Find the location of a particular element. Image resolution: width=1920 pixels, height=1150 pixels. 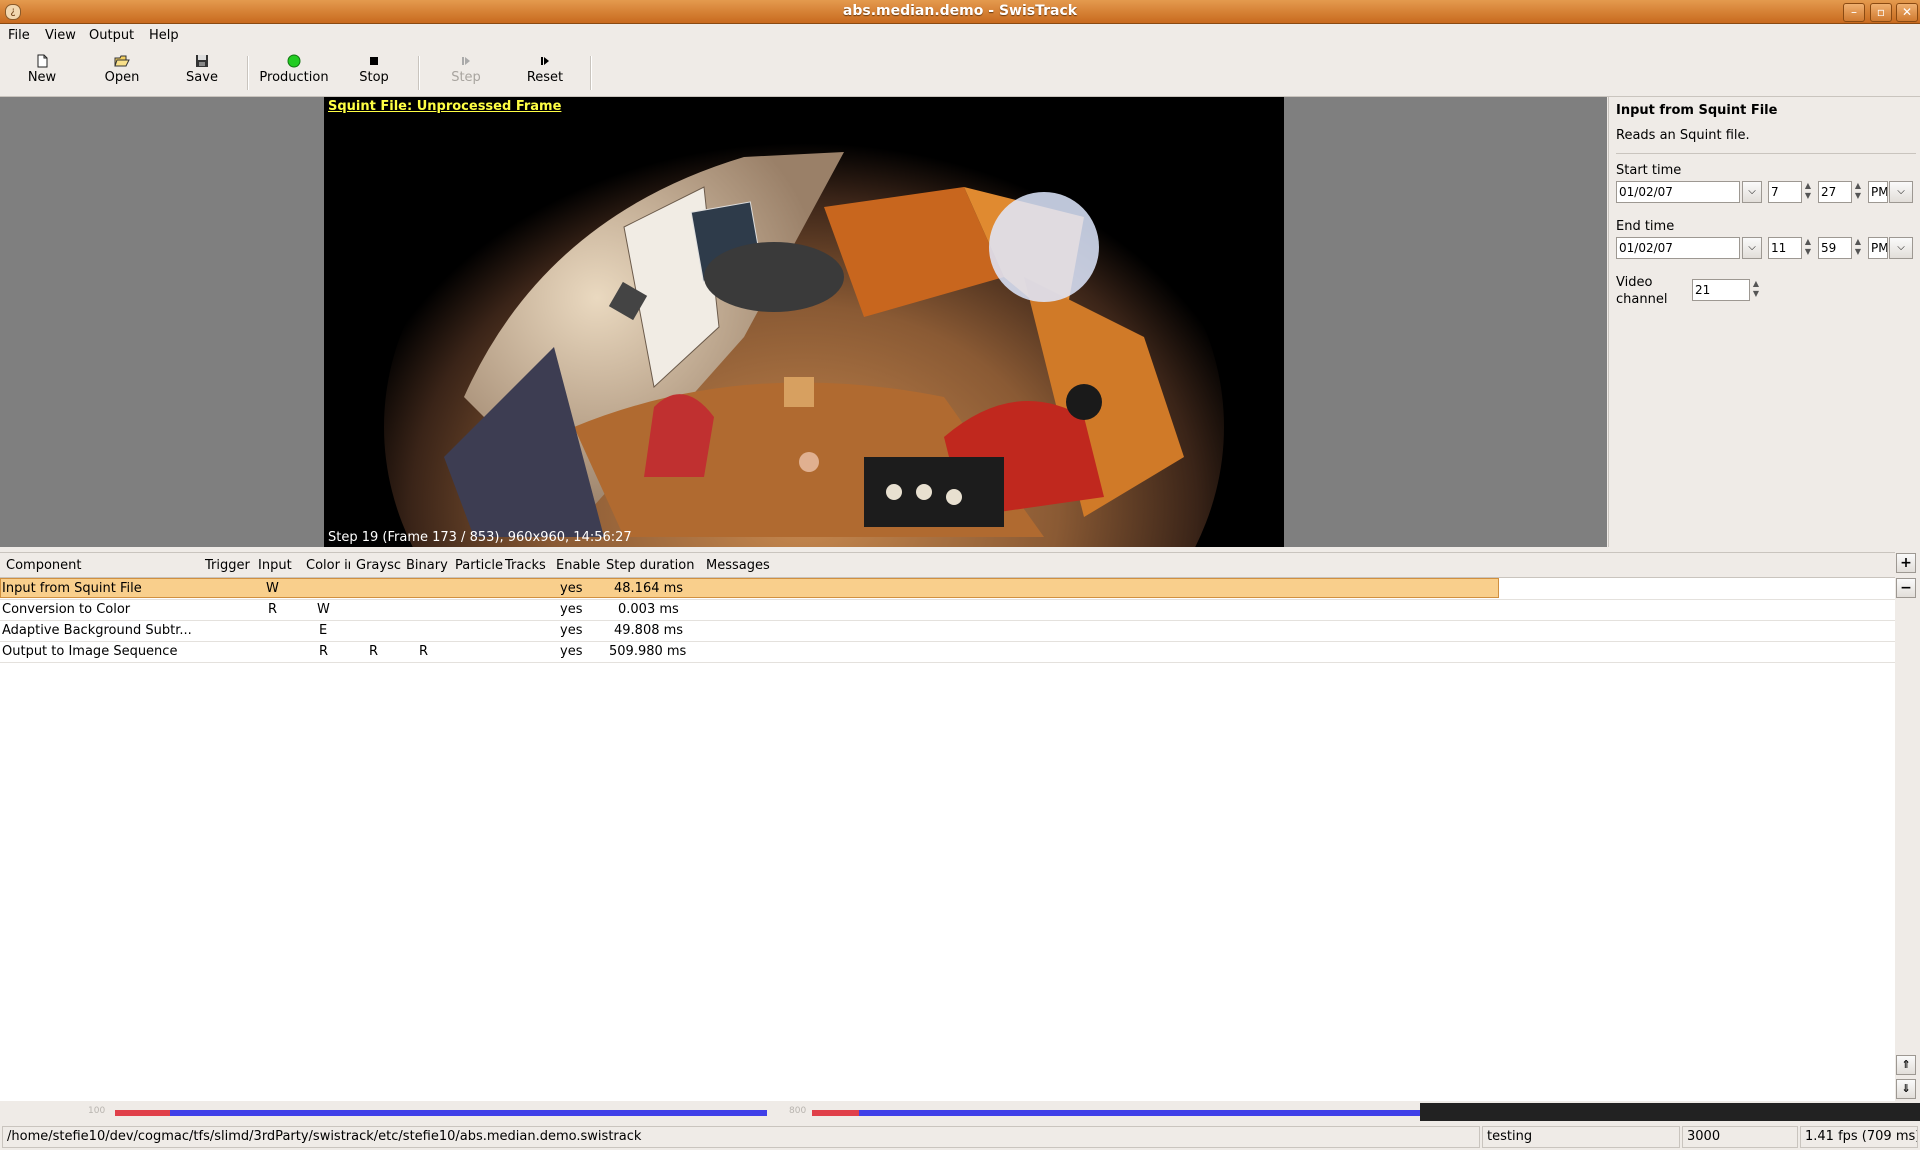

window-title: abs.median.demo - SwisTrack is located at coordinates (960, 11).